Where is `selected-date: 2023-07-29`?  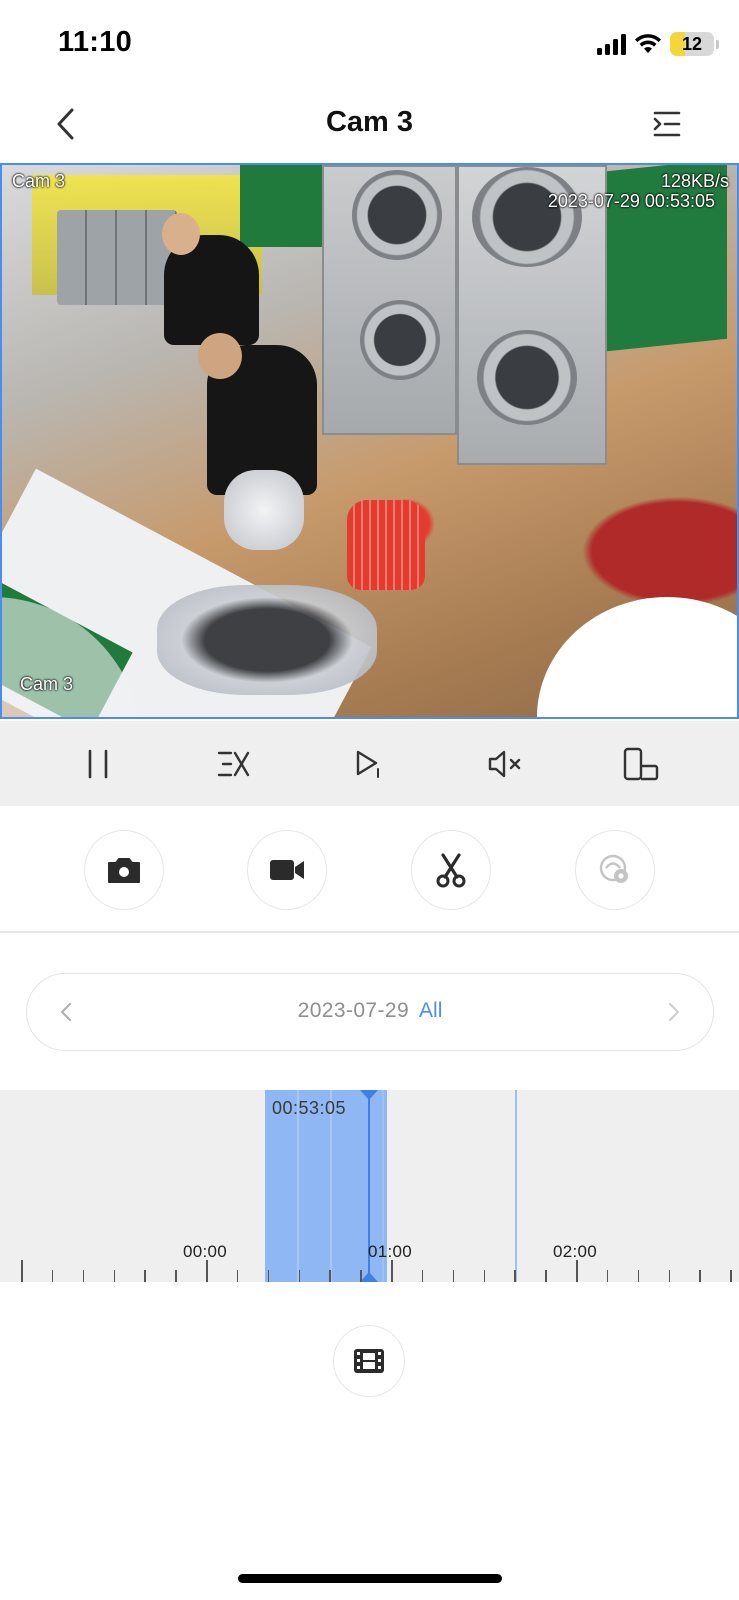 selected-date: 2023-07-29 is located at coordinates (353, 1010).